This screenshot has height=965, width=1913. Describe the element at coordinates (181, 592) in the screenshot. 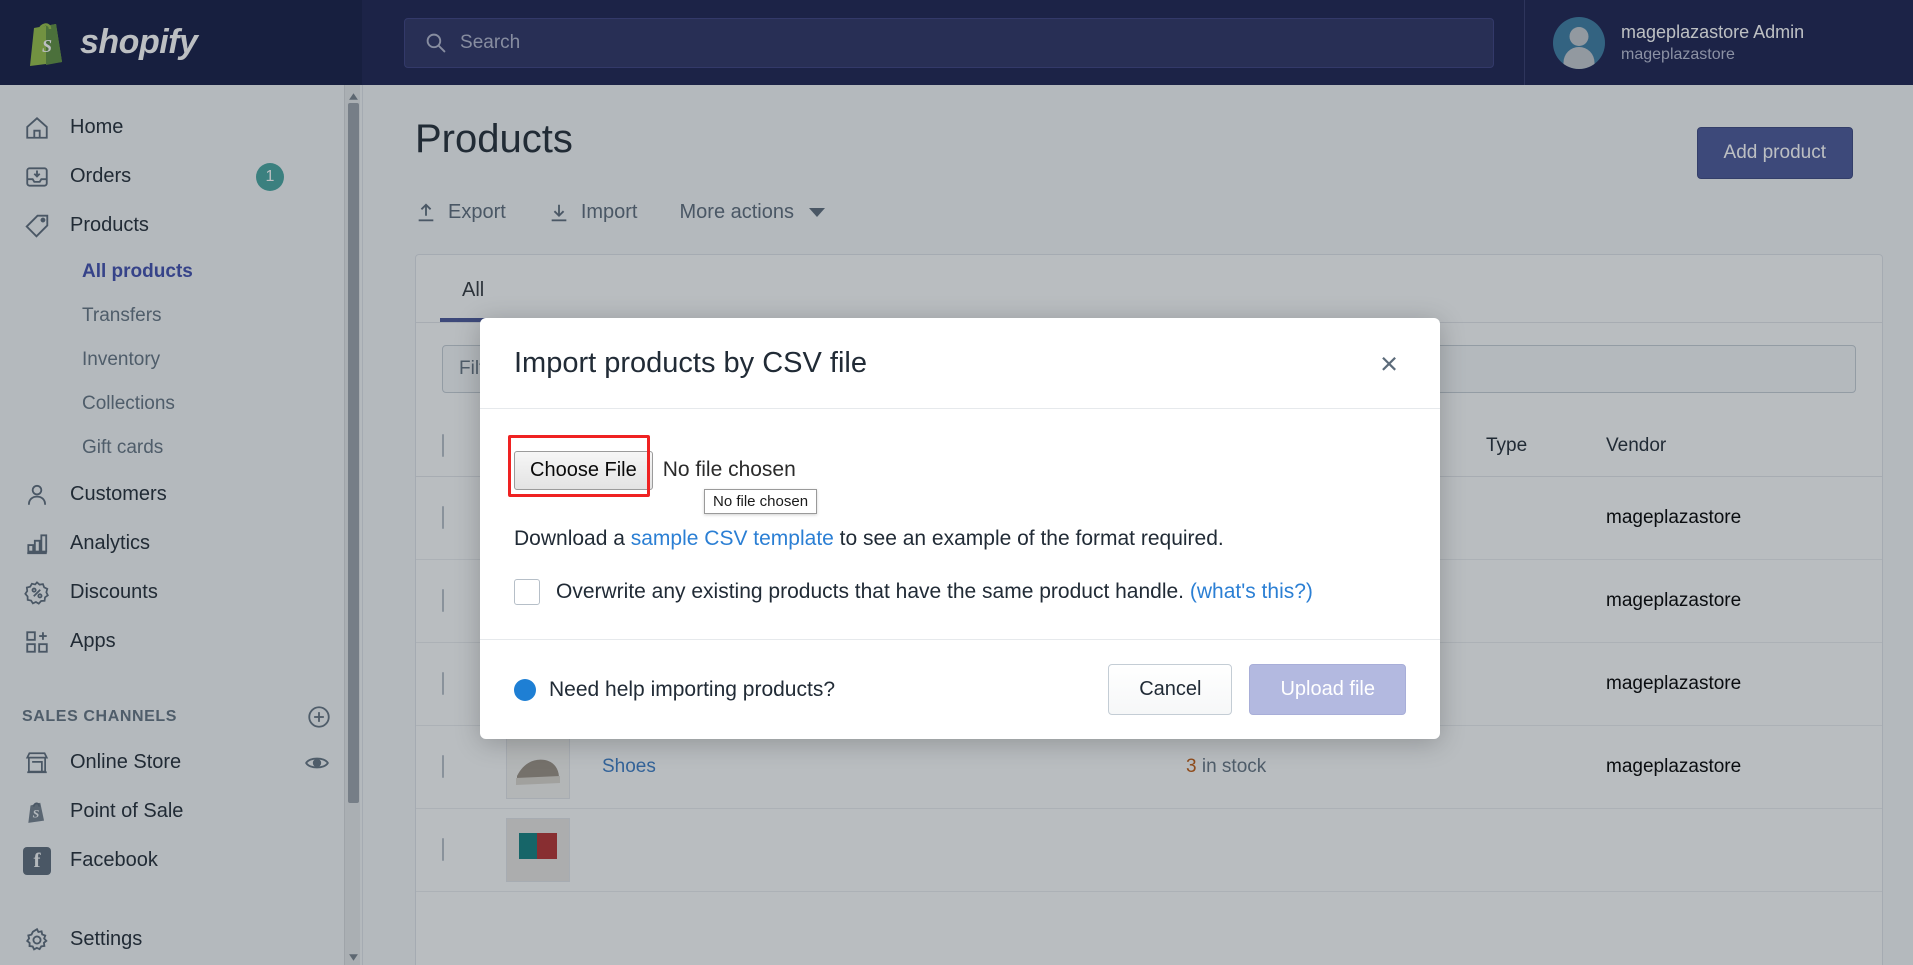

I see `sidebar-item-discounts: Discounts` at that location.